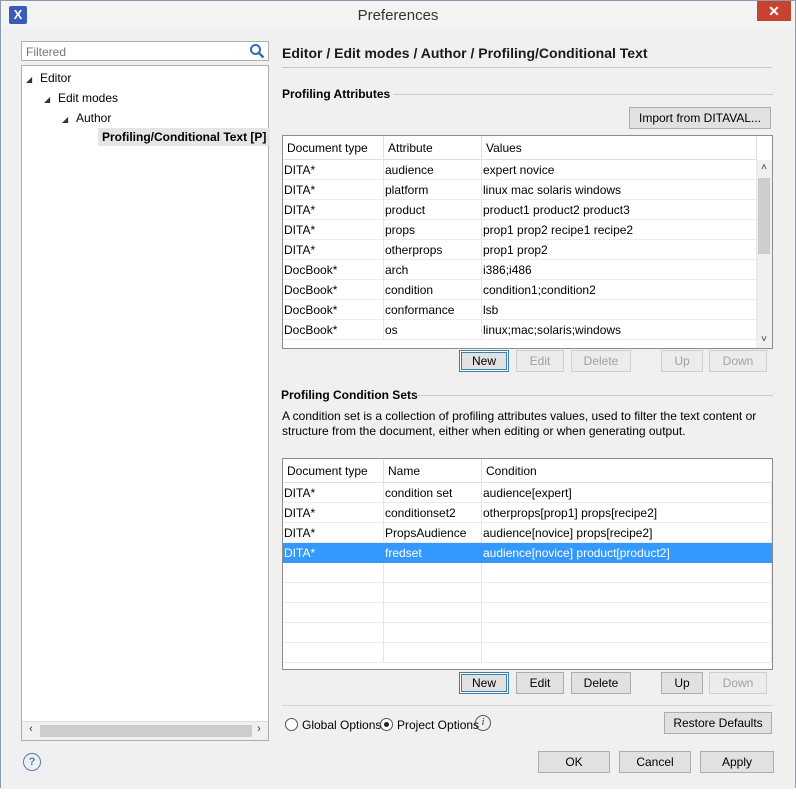 The image size is (796, 794). I want to click on tree-item-profiling: Profiling/Conditional Text [P], so click(184, 137).